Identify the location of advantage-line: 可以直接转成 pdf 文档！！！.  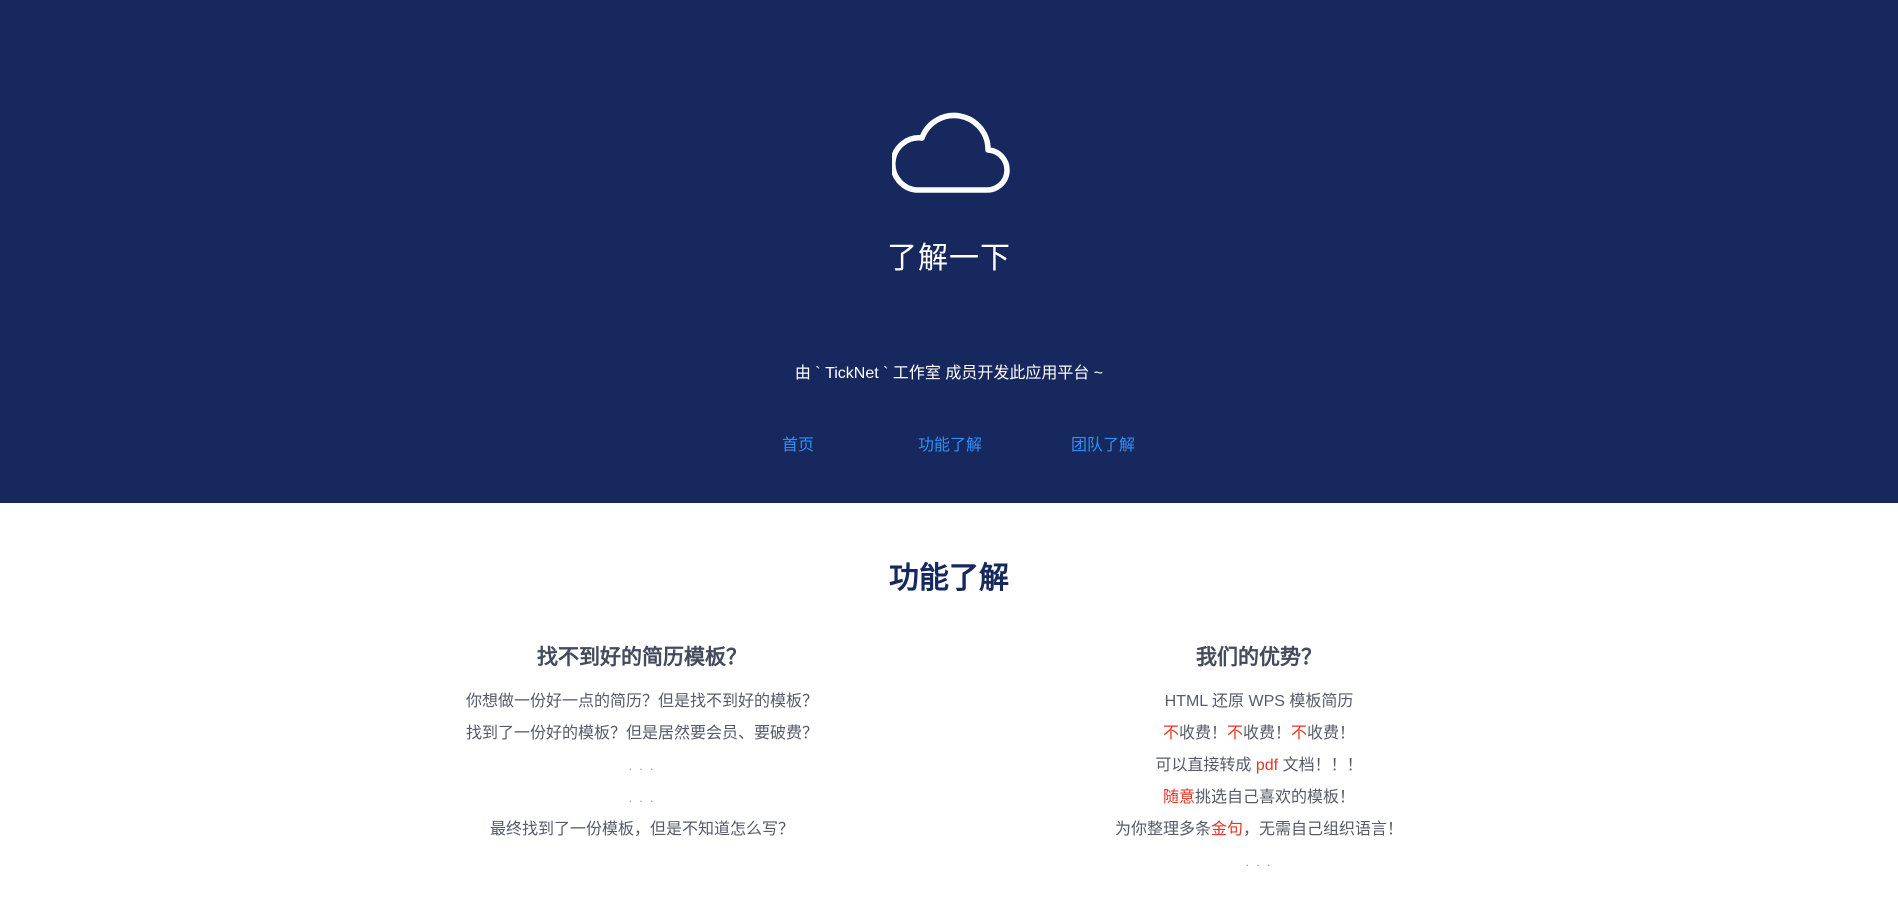
(1259, 766).